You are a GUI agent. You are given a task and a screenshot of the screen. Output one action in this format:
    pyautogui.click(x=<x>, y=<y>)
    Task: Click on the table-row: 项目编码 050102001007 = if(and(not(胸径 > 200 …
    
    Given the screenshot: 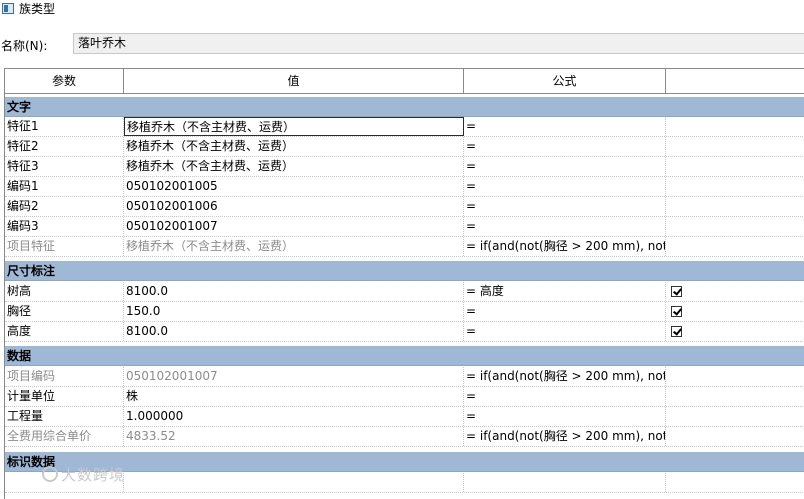 What is the action you would take?
    pyautogui.click(x=404, y=377)
    